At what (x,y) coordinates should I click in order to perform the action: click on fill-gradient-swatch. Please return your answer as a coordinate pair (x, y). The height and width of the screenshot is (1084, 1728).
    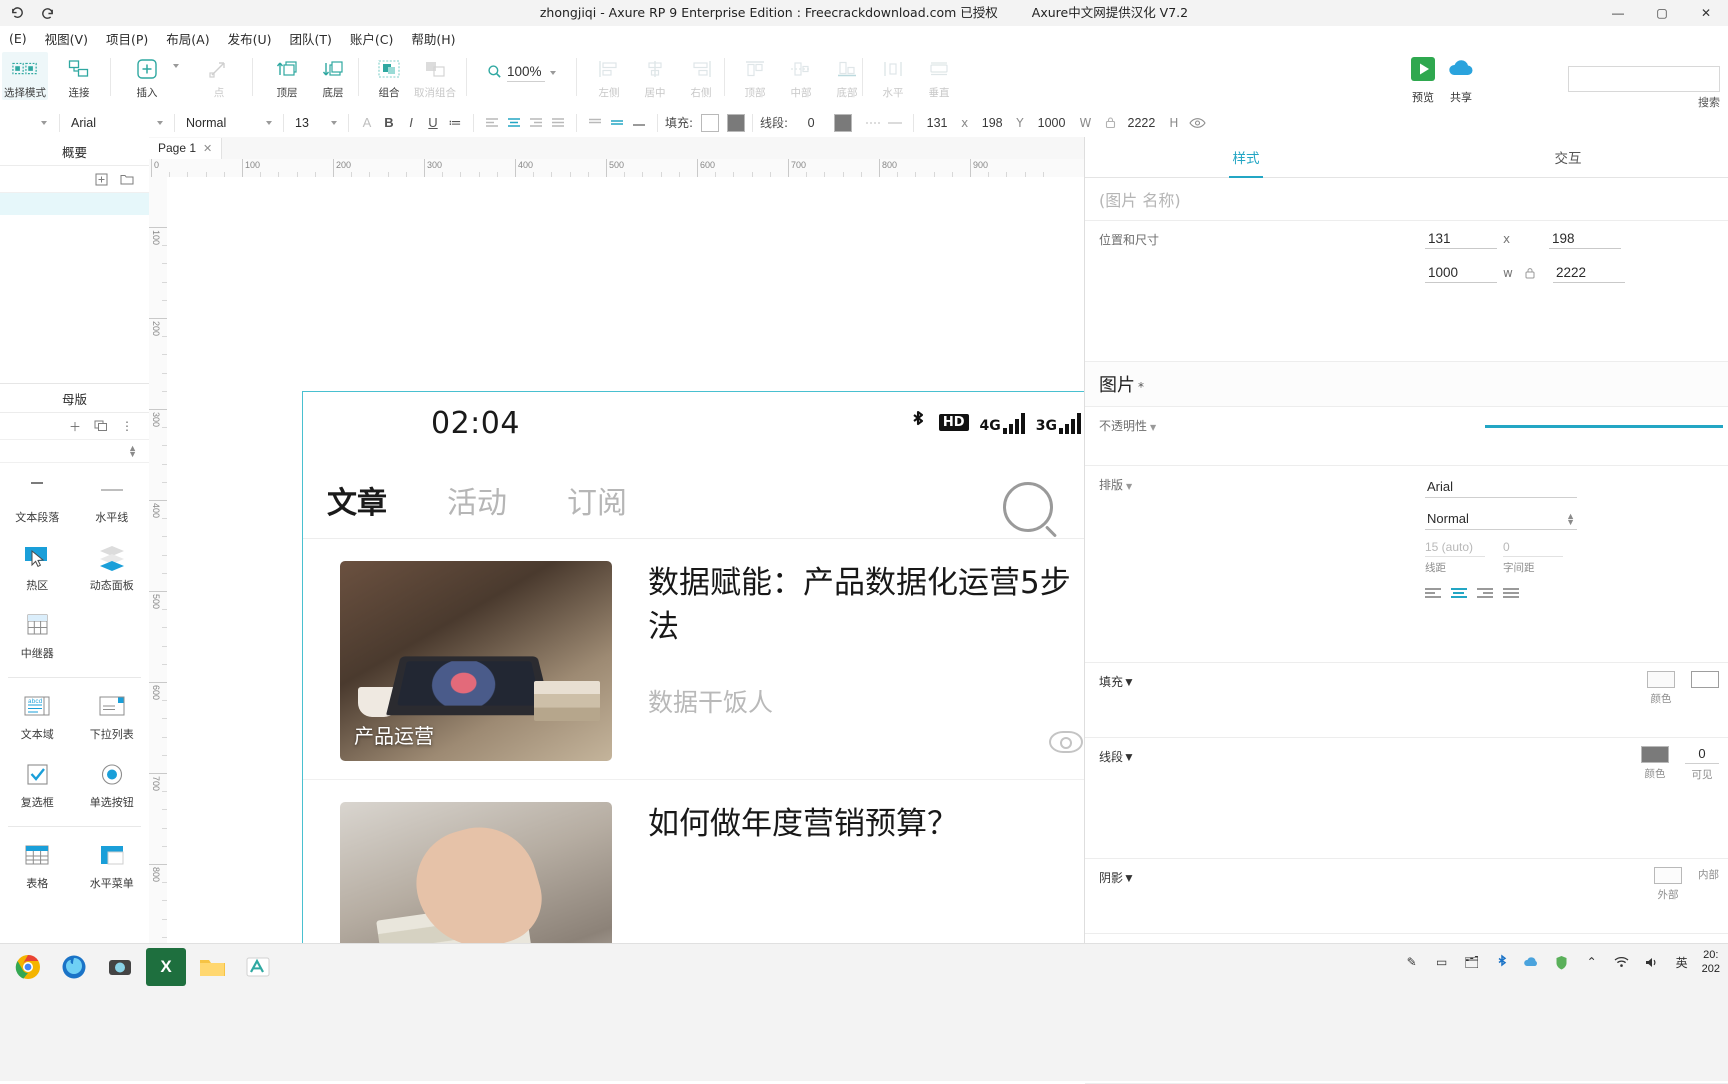
    Looking at the image, I should click on (736, 122).